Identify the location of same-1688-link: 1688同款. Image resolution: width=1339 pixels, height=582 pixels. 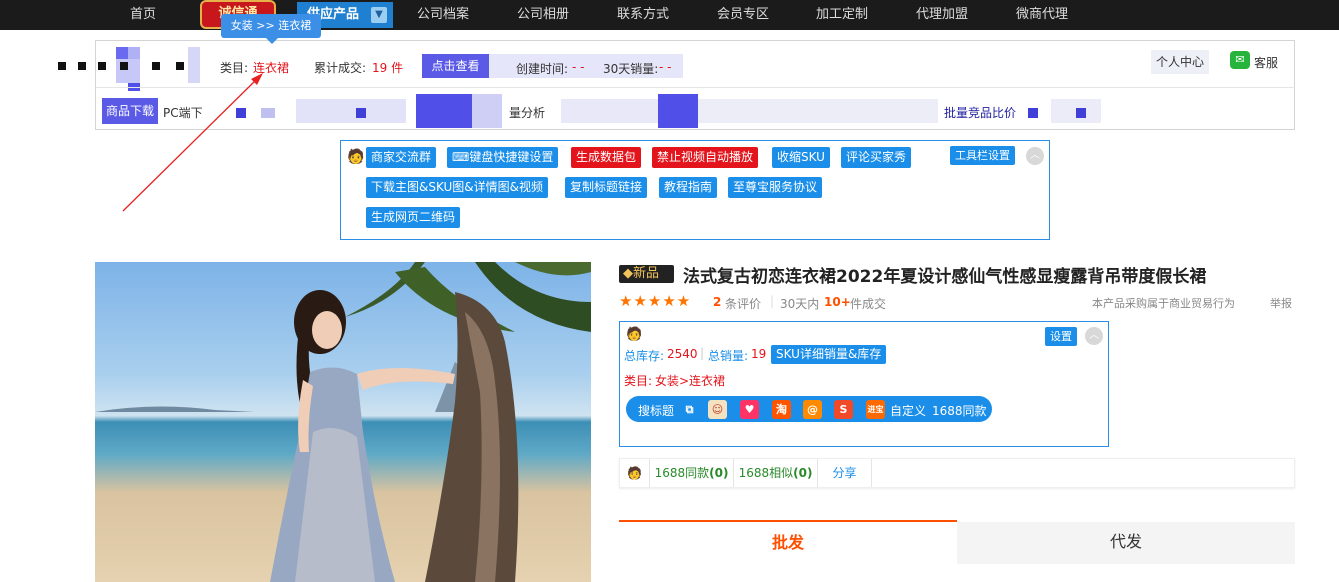
(959, 410).